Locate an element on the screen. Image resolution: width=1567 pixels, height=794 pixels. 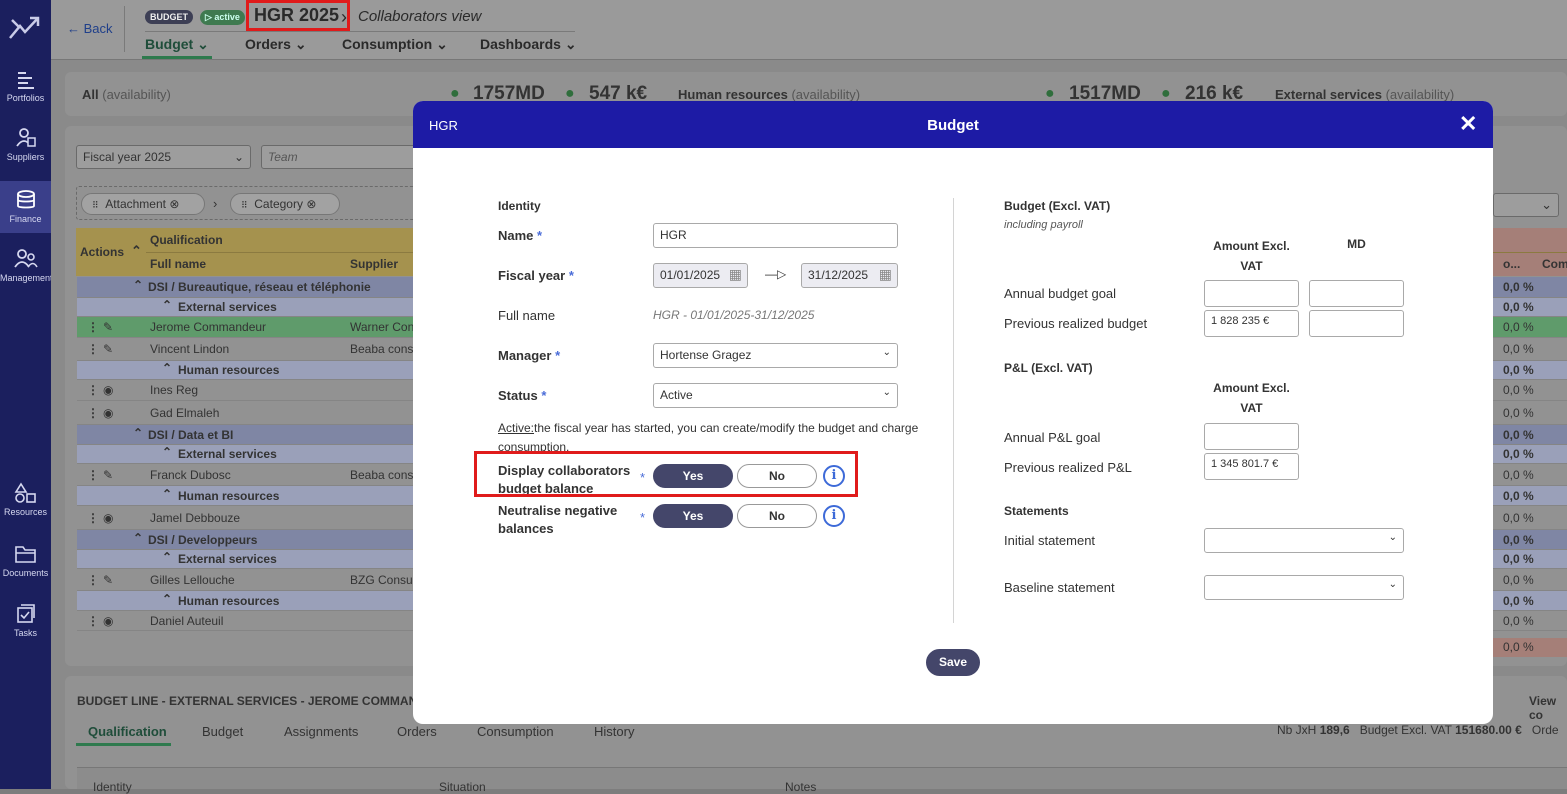
rail-item-suppliers: Suppliers is located at coordinates (25, 149).